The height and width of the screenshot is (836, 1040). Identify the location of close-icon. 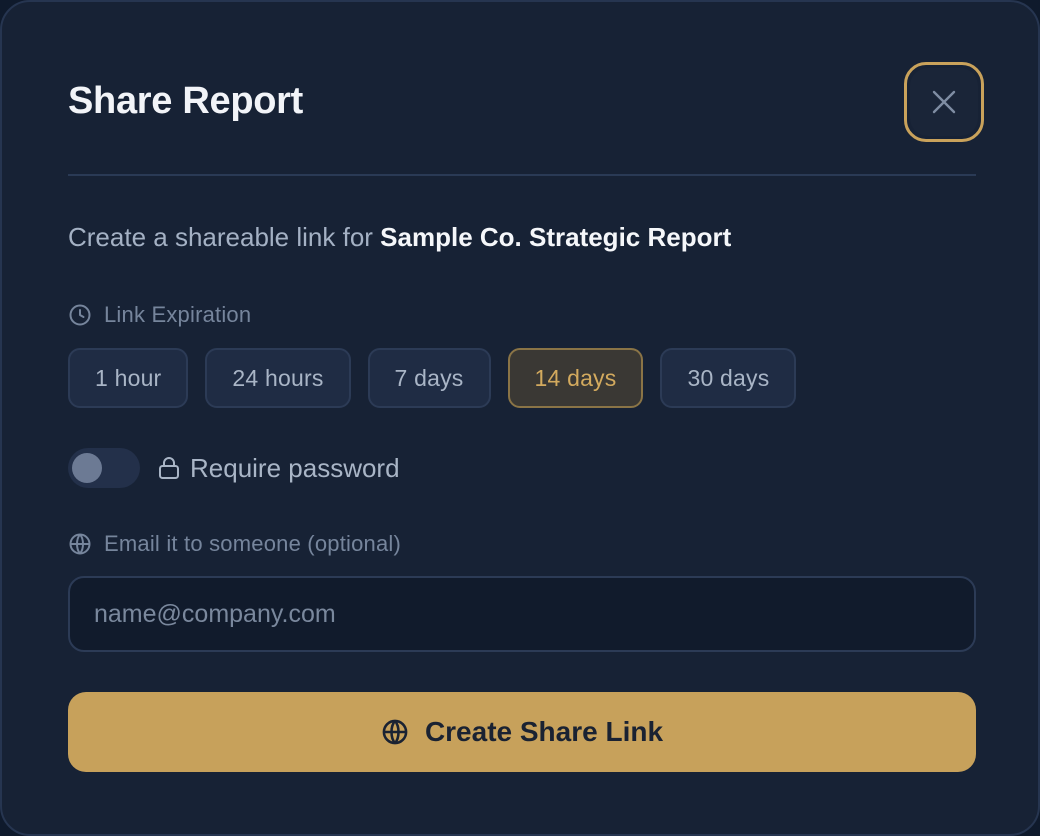
(944, 102).